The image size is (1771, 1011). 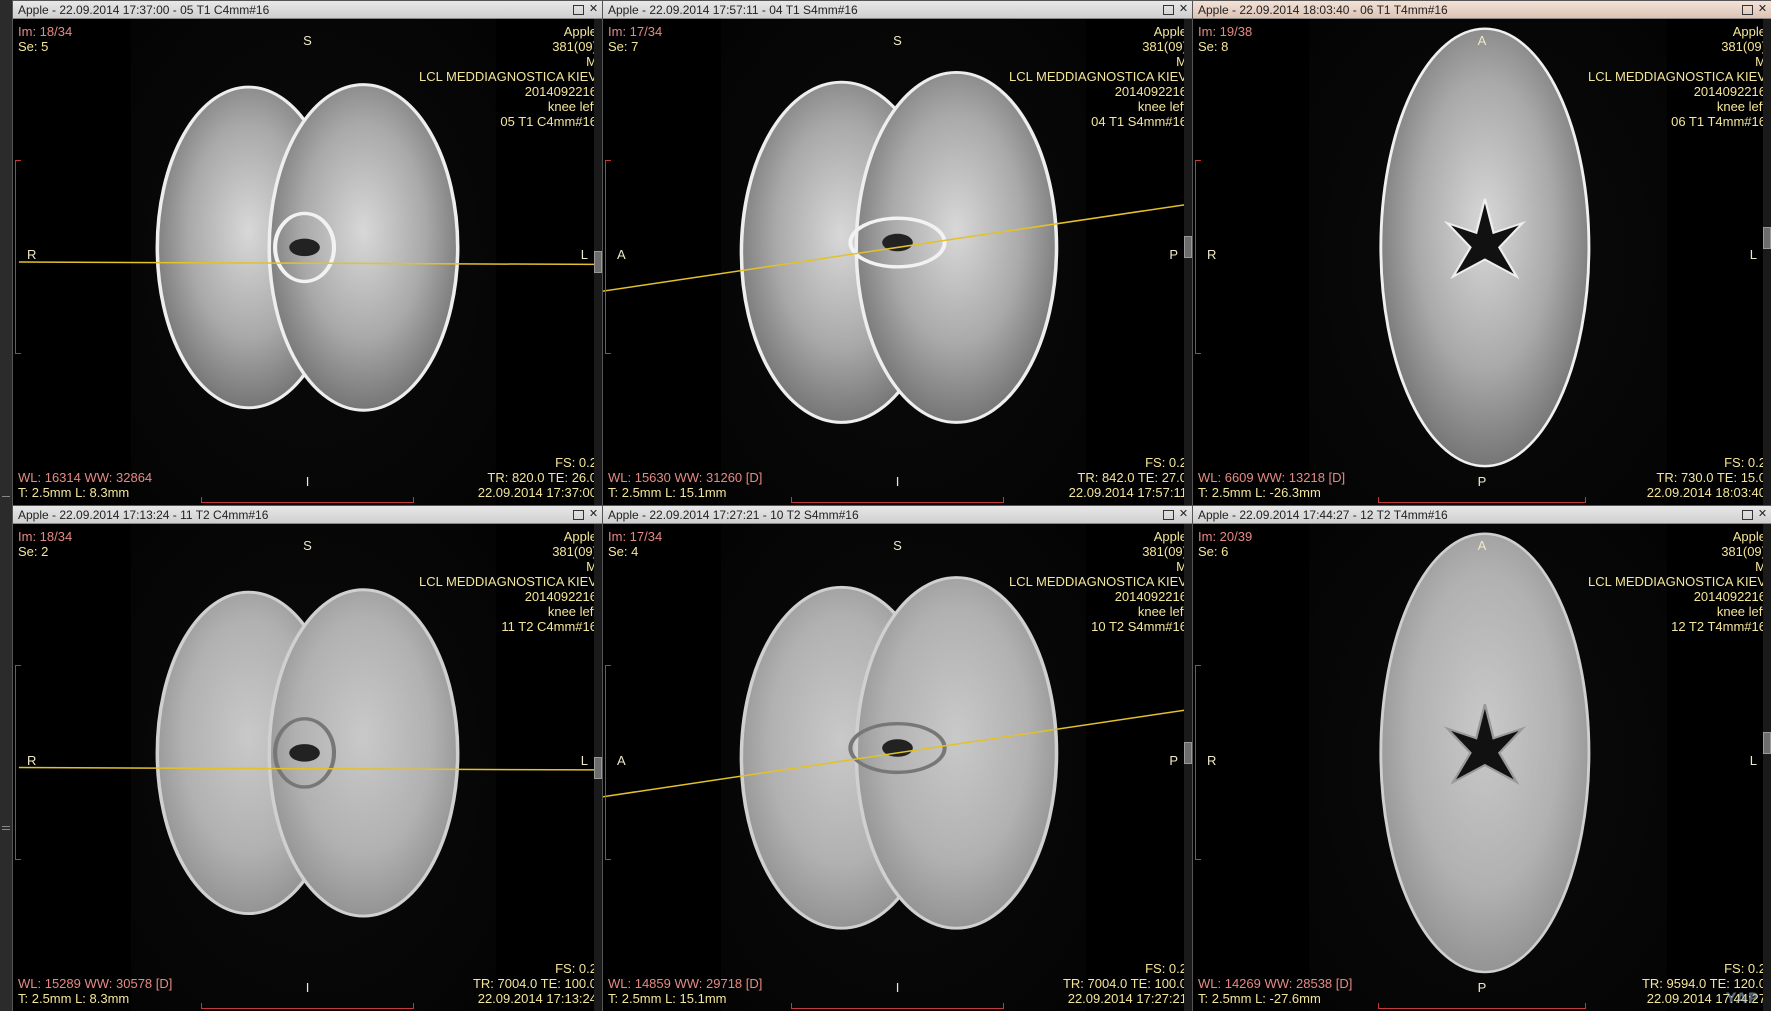 What do you see at coordinates (623, 46) in the screenshot?
I see `series-number: Se: 7` at bounding box center [623, 46].